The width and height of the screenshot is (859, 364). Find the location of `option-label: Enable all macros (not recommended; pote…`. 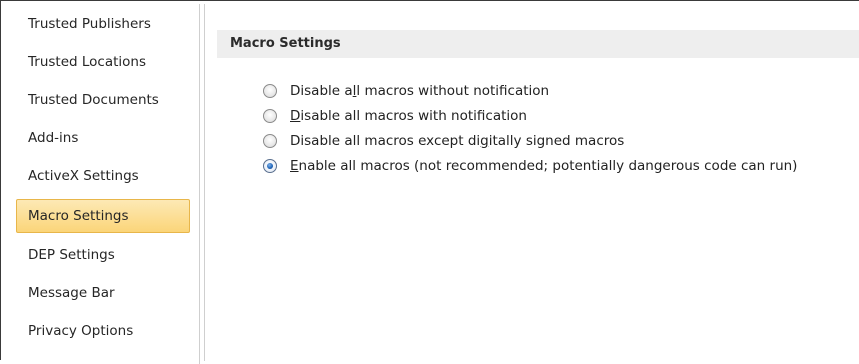

option-label: Enable all macros (not recommended; pote… is located at coordinates (544, 166).